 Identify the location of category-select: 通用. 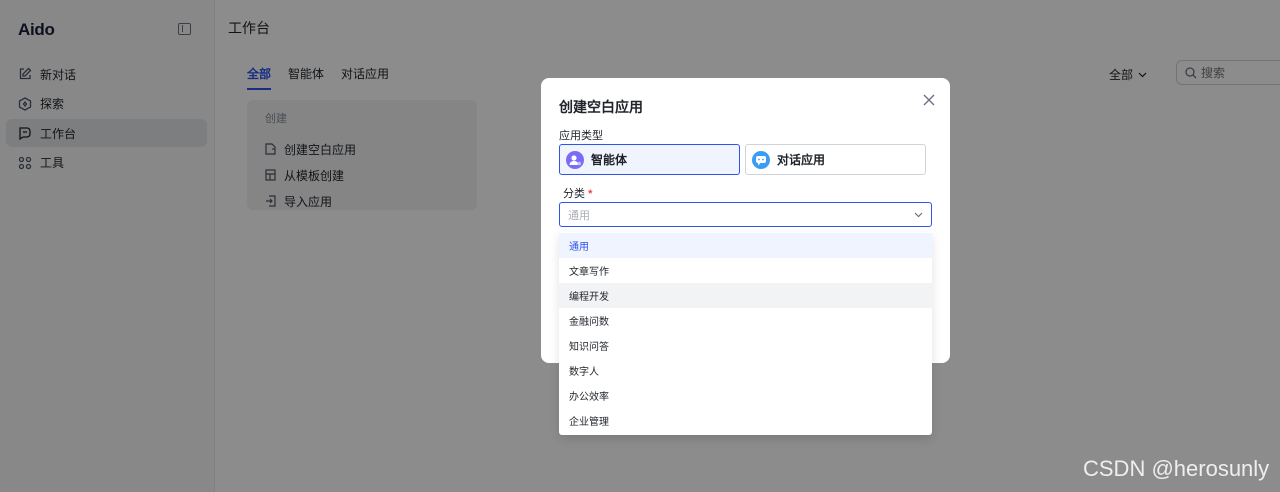
(745, 214).